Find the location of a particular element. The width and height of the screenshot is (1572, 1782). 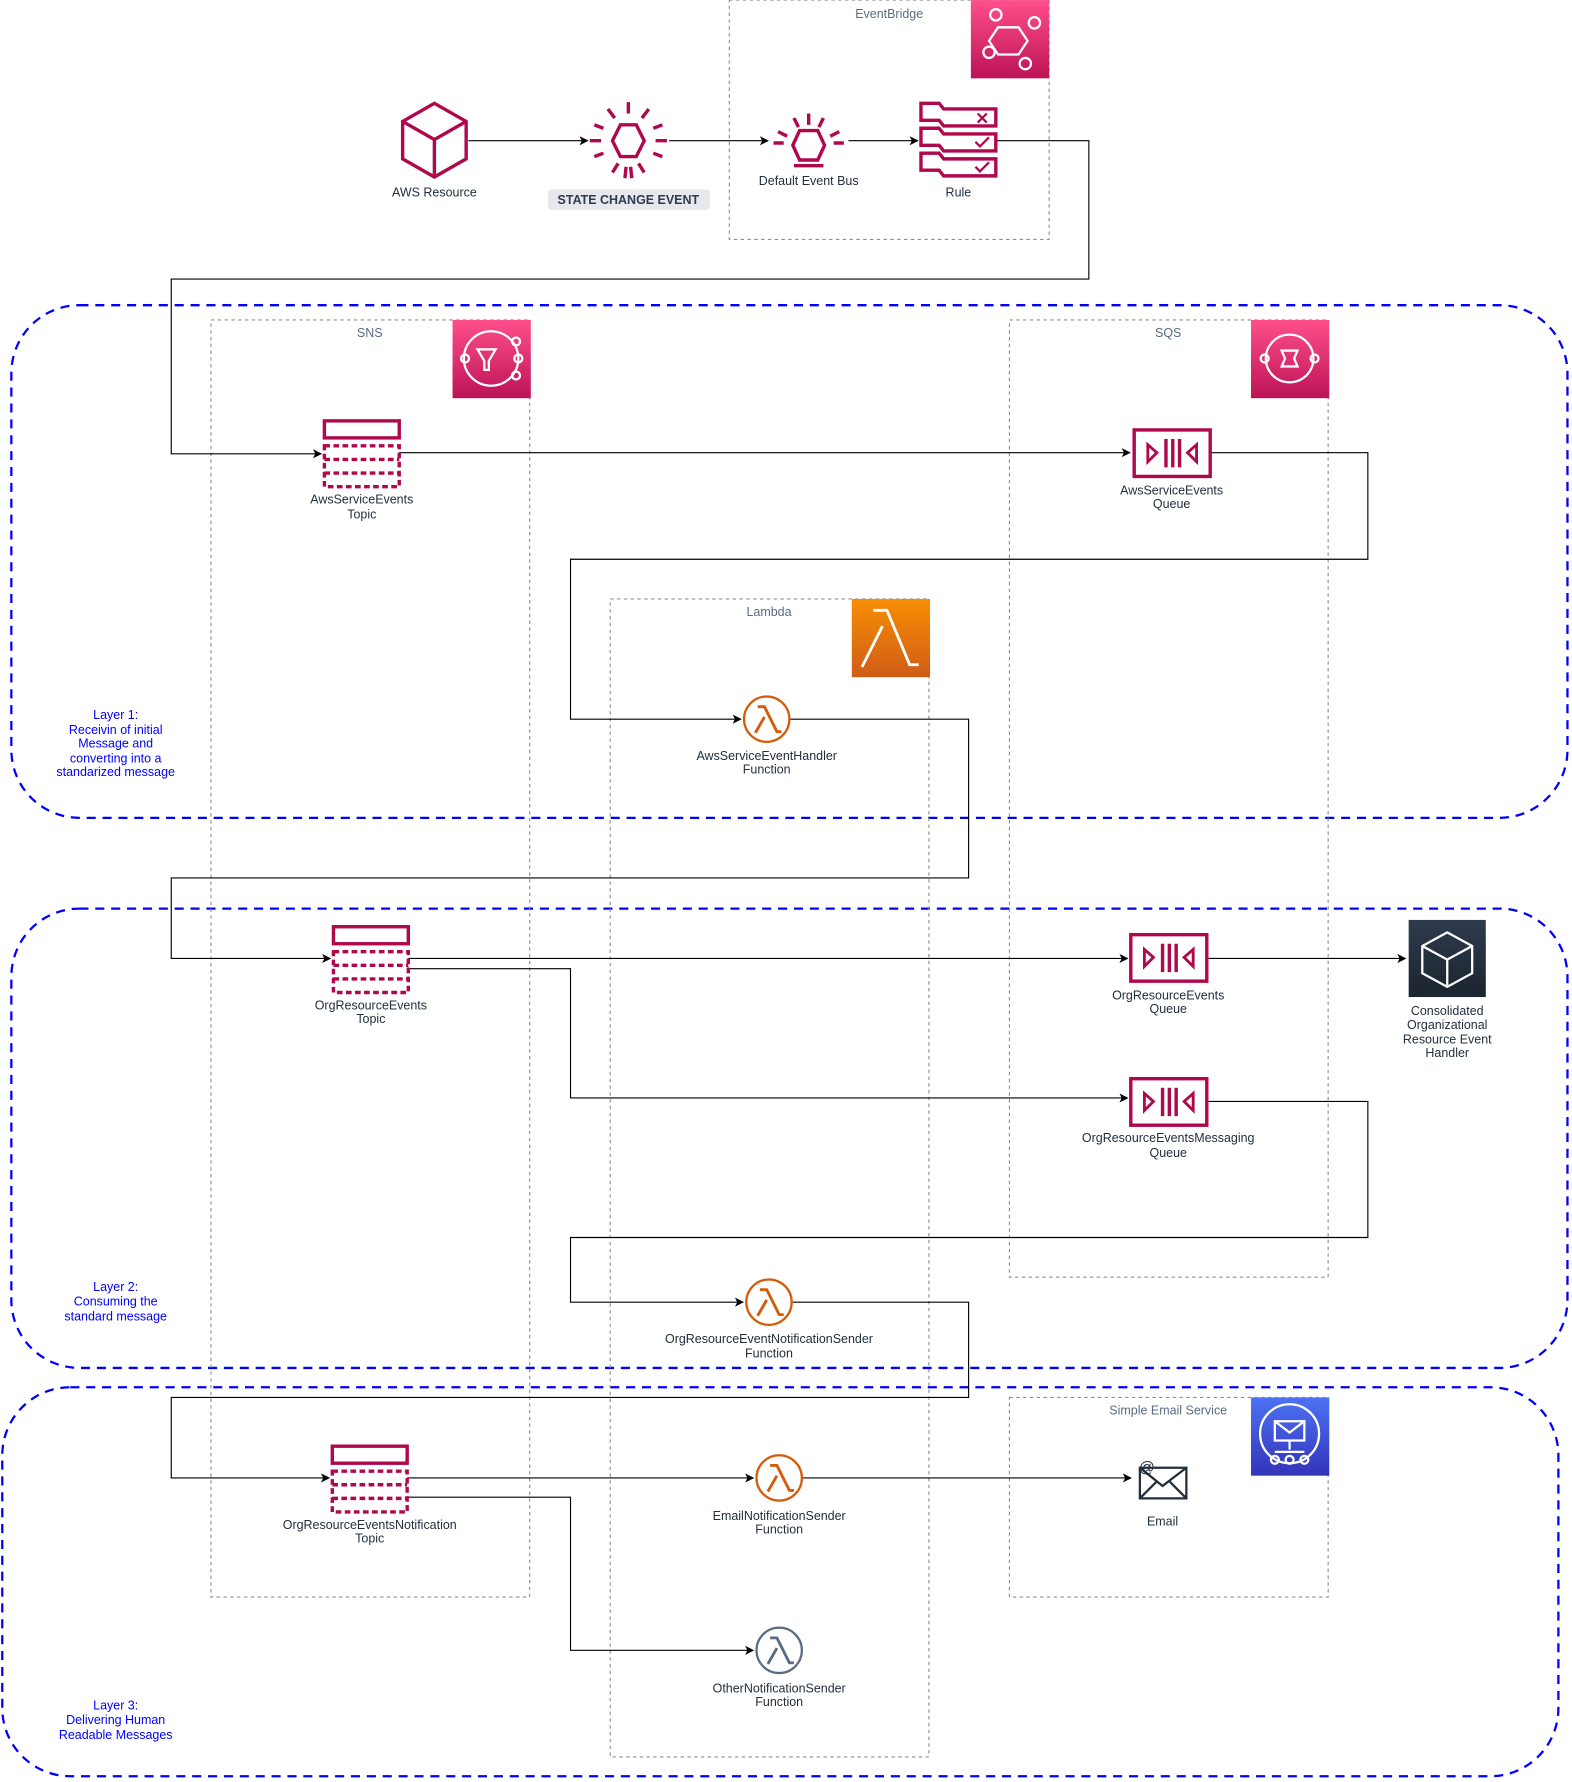

email-node: @ Email is located at coordinates (1163, 1494).